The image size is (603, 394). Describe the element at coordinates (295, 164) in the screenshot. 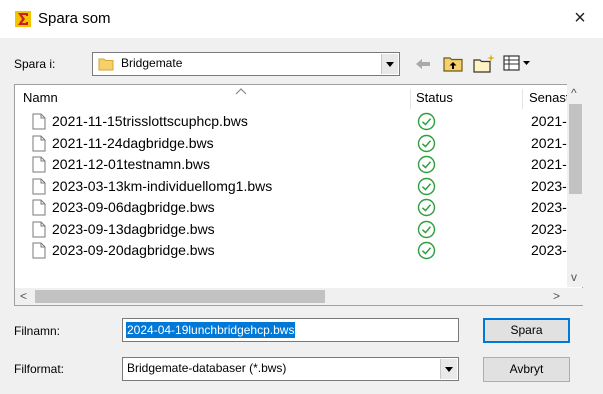

I see `list-item: 2021-12-01testnamn.bws 2021-1` at that location.